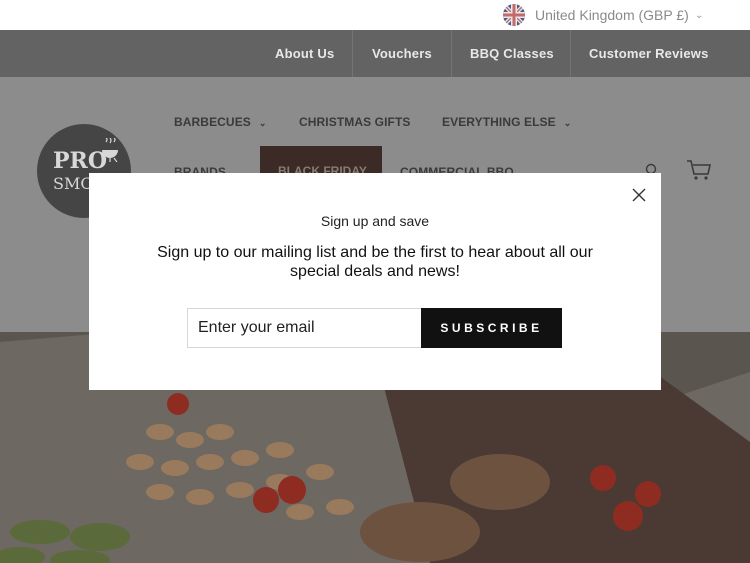  What do you see at coordinates (375, 15) in the screenshot?
I see `country-bar: United Kingdom (GBP £) ⌄` at bounding box center [375, 15].